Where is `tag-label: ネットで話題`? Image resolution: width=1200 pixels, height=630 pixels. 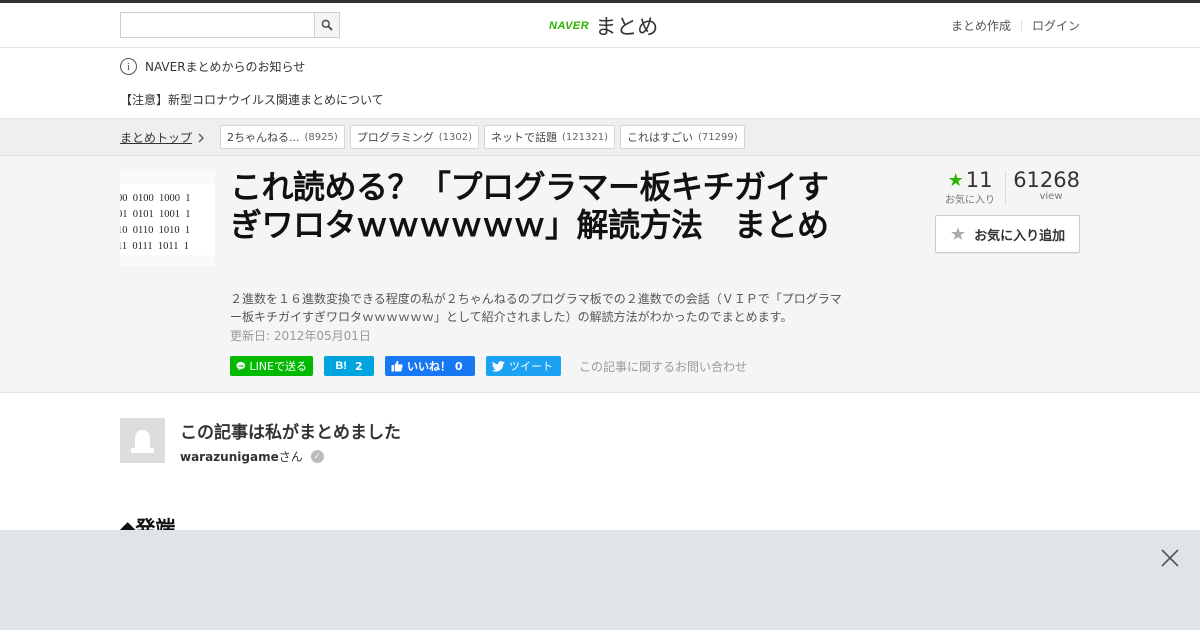
tag-label: ネットで話題 is located at coordinates (524, 137).